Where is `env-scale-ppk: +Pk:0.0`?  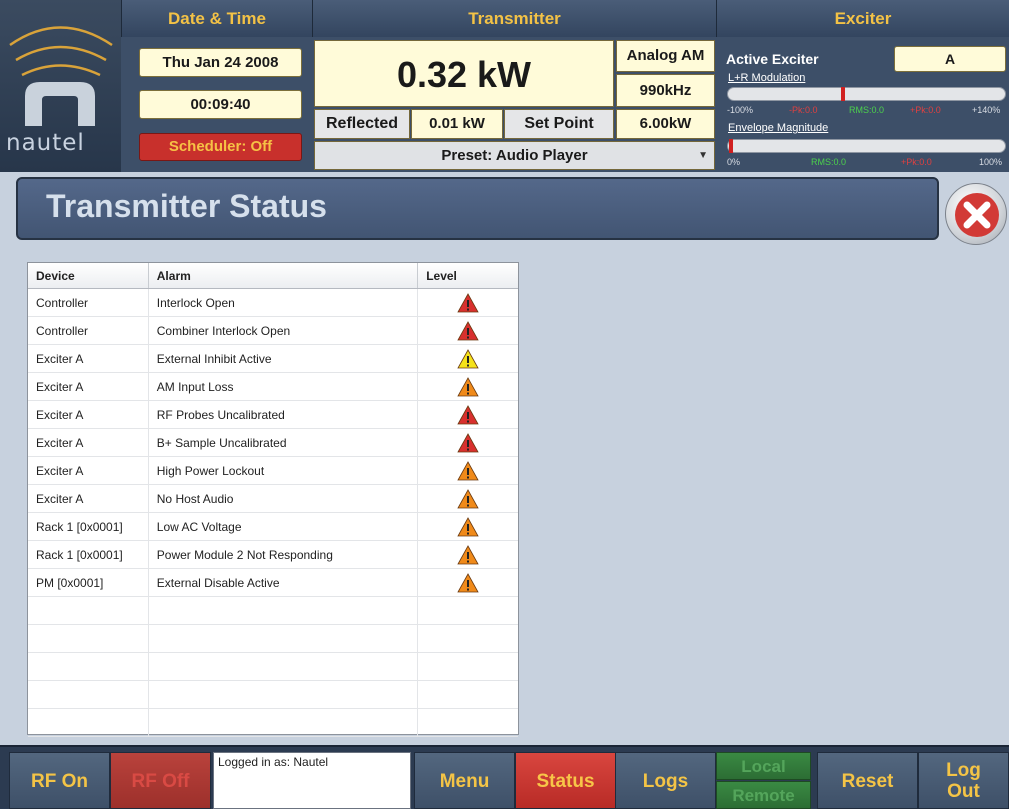 env-scale-ppk: +Pk:0.0 is located at coordinates (916, 162).